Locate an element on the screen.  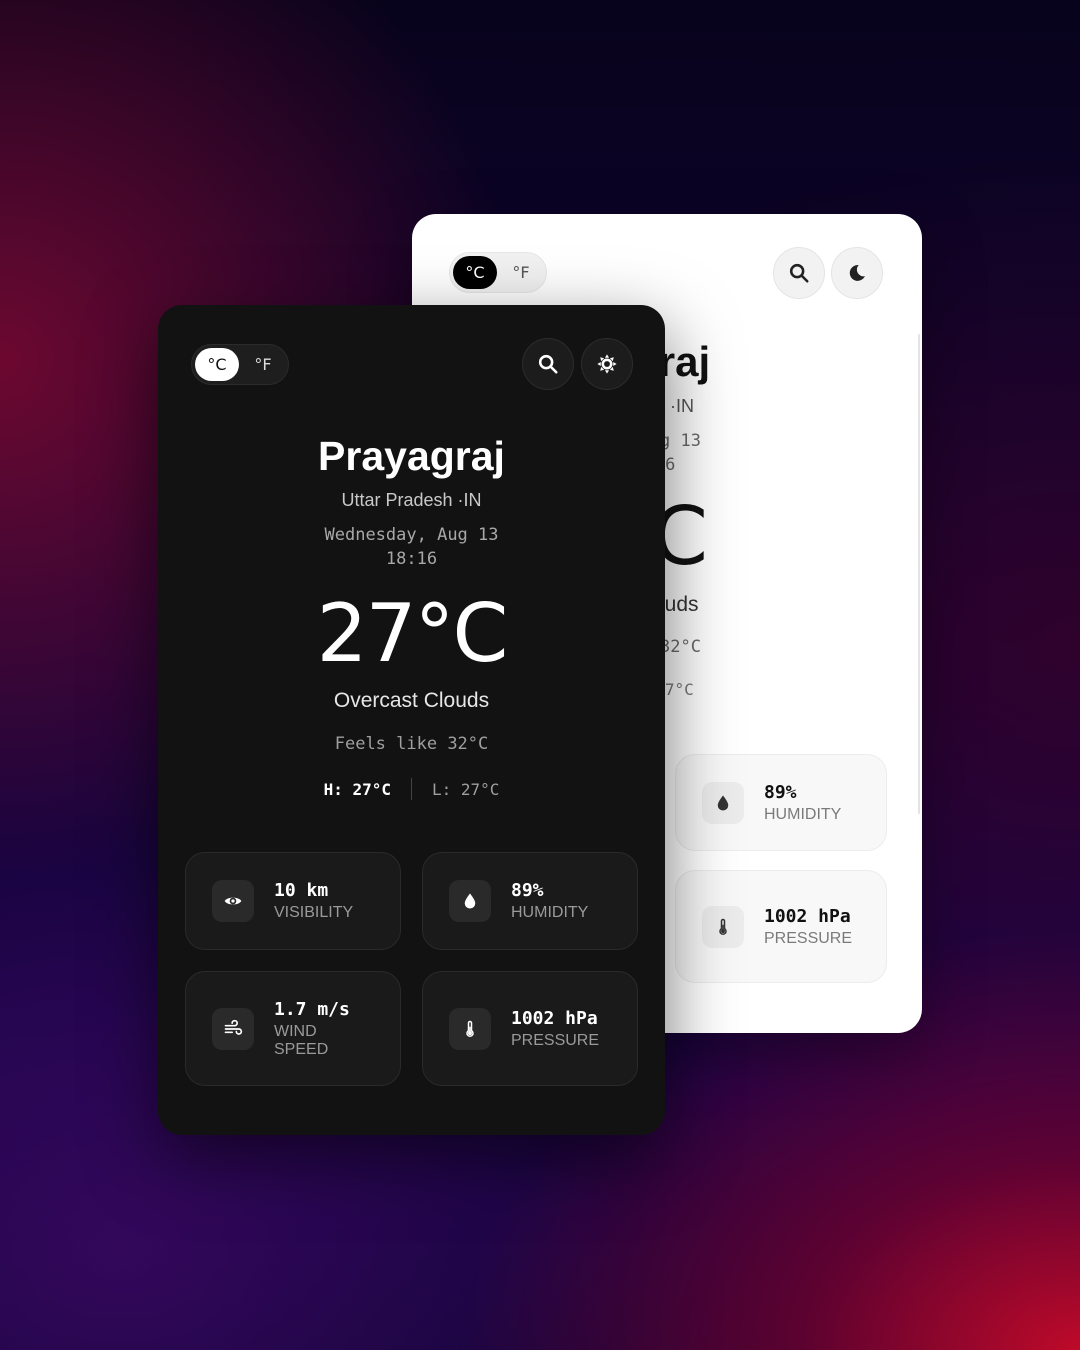
date-time: Wednesday, Aug 13 18:16 is located at coordinates (411, 547).